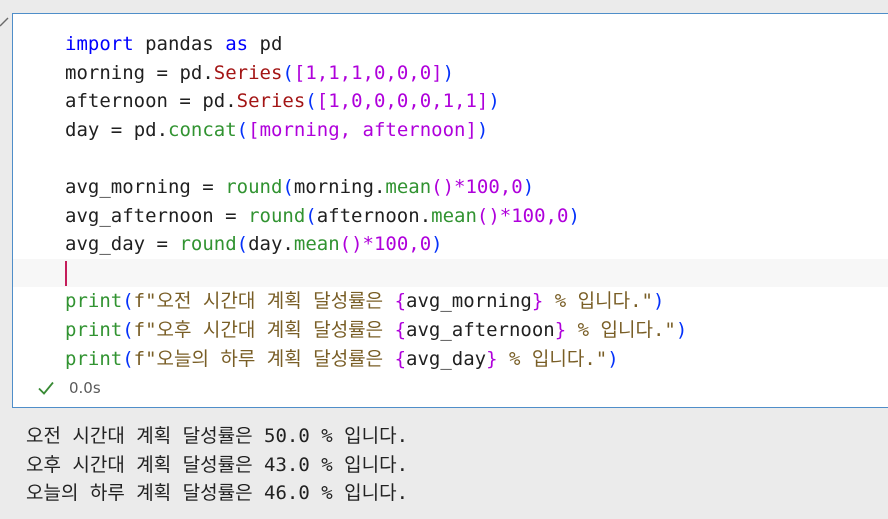  Describe the element at coordinates (476, 158) in the screenshot. I see `code-line-5-blank` at that location.